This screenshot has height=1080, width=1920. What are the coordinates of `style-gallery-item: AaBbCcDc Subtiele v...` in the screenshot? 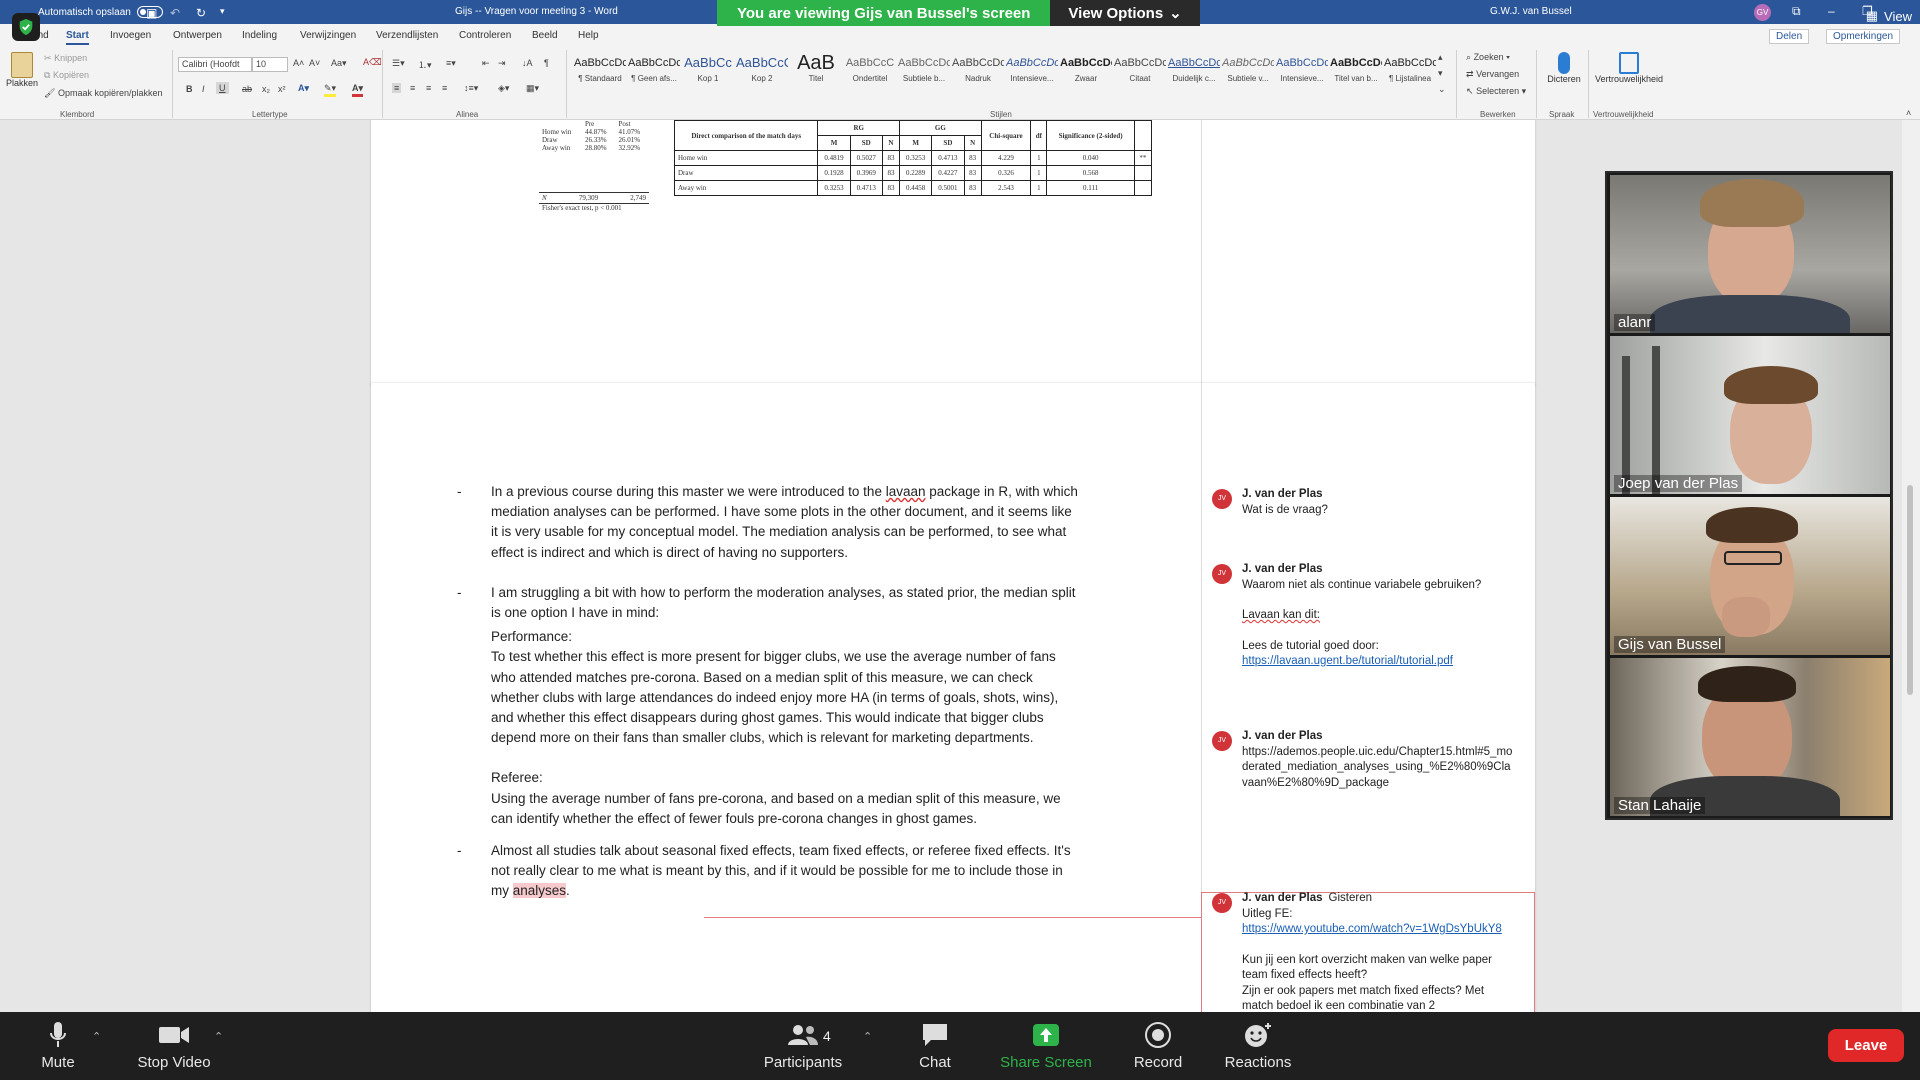 It's located at (1248, 74).